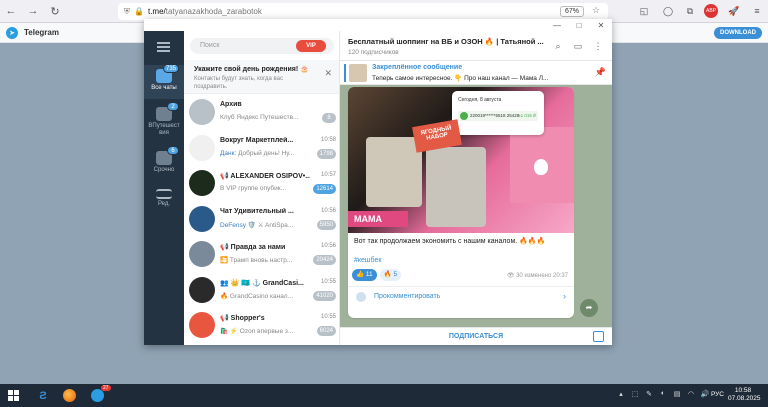 Image resolution: width=768 pixels, height=407 pixels. What do you see at coordinates (164, 163) in the screenshot?
I see `folder-urgent: 6 Срочно` at bounding box center [164, 163].